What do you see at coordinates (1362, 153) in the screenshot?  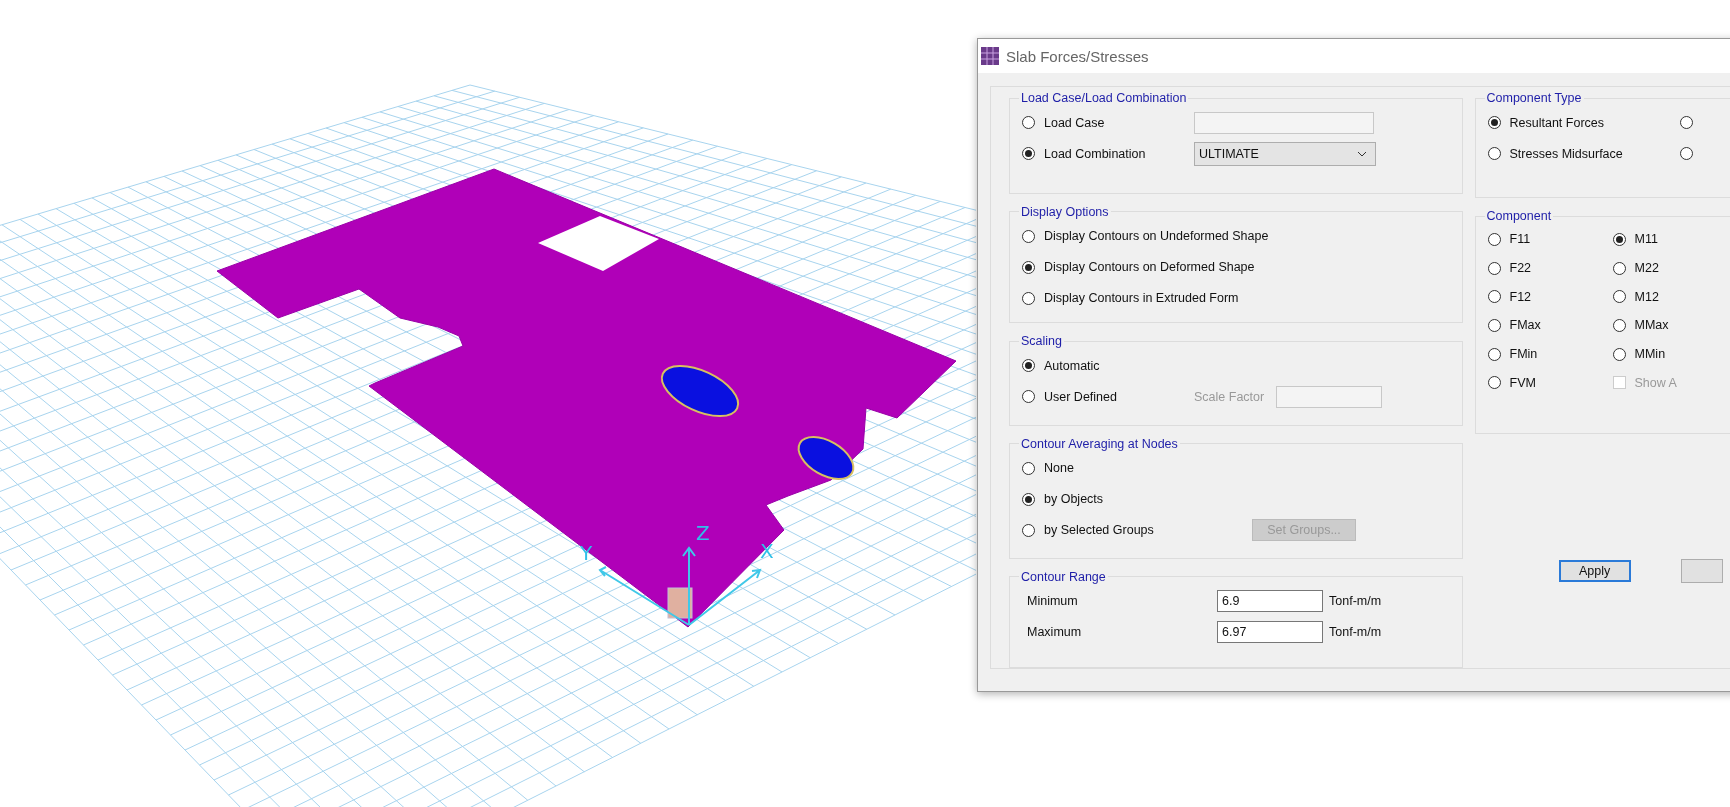 I see `caret-icon` at bounding box center [1362, 153].